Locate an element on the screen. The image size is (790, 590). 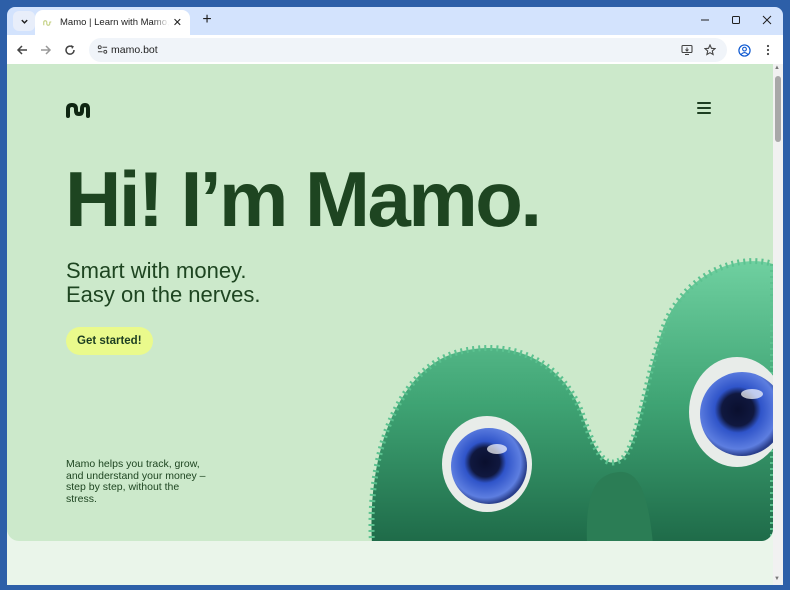
scrollbar-thumb is located at coordinates (778, 109).